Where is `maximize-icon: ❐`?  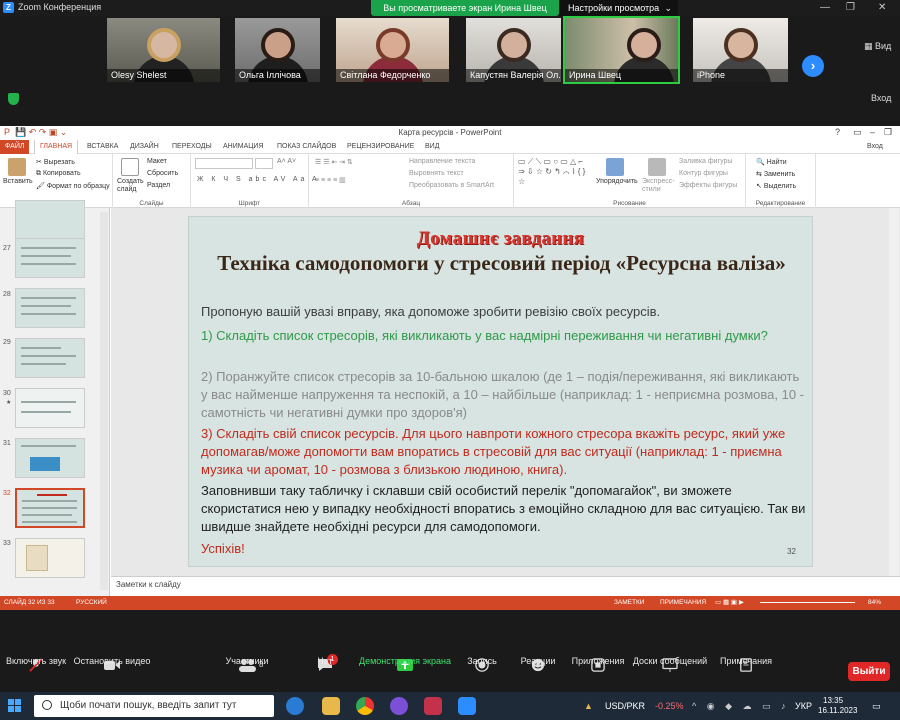 maximize-icon: ❐ is located at coordinates (850, 7).